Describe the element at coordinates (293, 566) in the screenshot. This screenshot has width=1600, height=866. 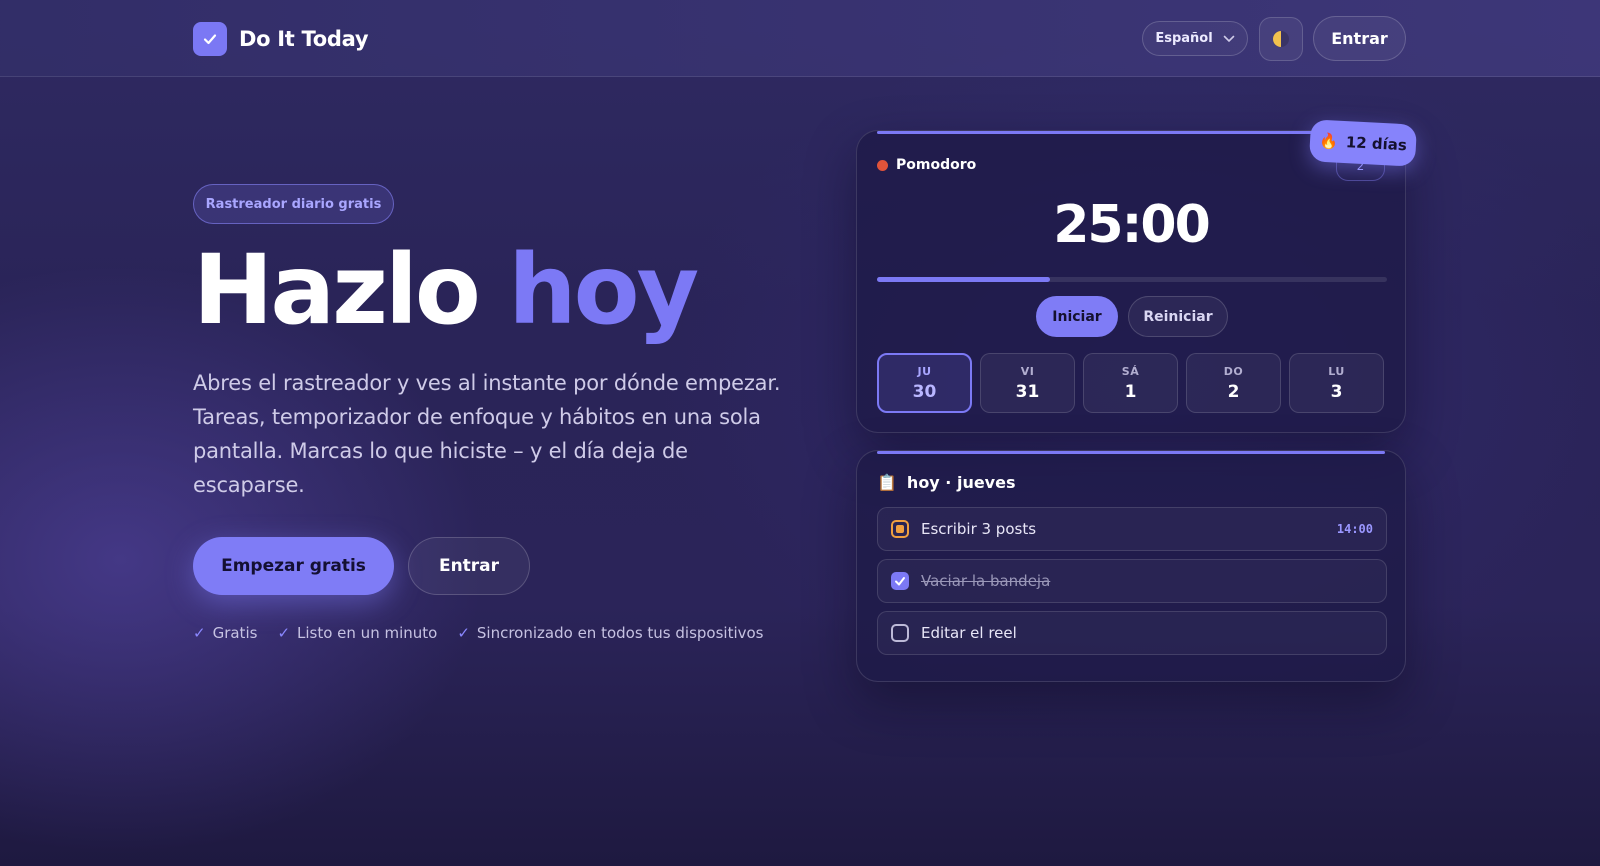
I see `start-free-button: Empezar gratis` at that location.